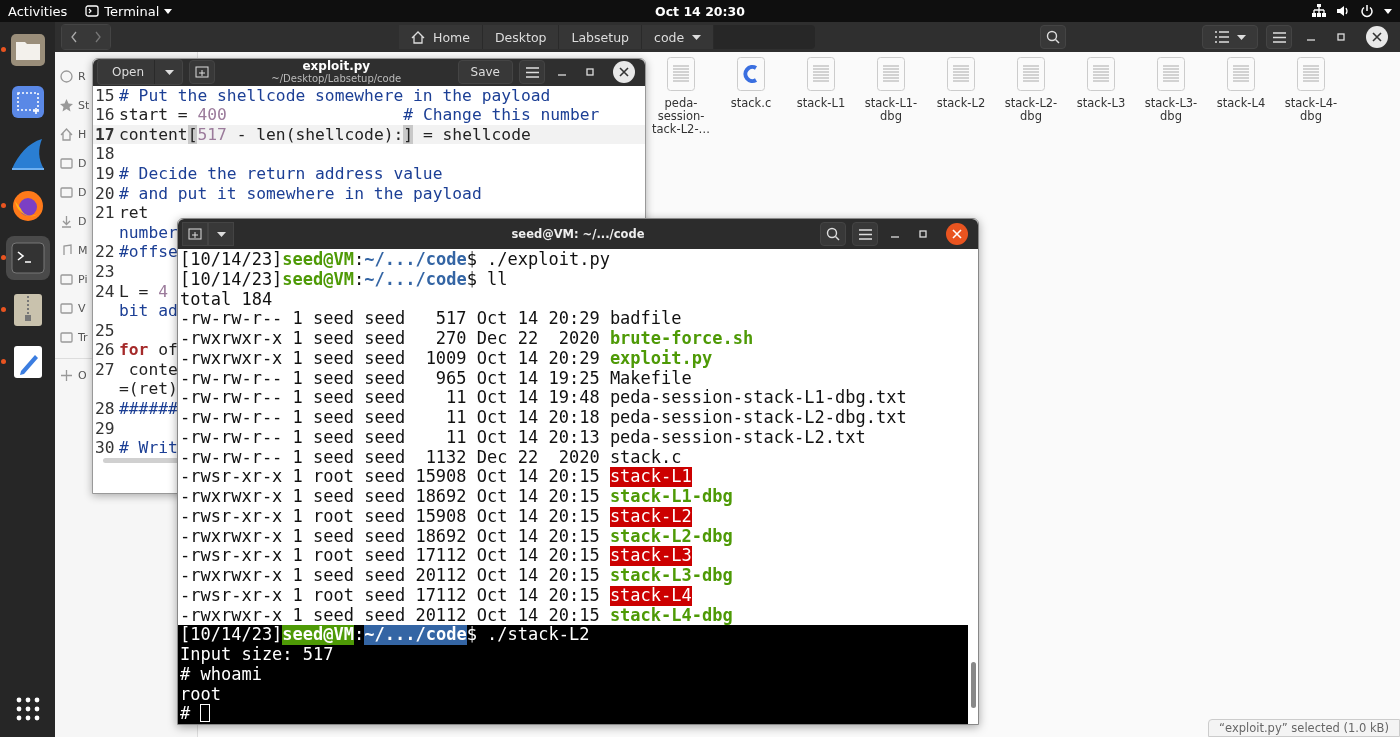 The width and height of the screenshot is (1400, 737). What do you see at coordinates (105, 115) in the screenshot?
I see `line-number: 16` at bounding box center [105, 115].